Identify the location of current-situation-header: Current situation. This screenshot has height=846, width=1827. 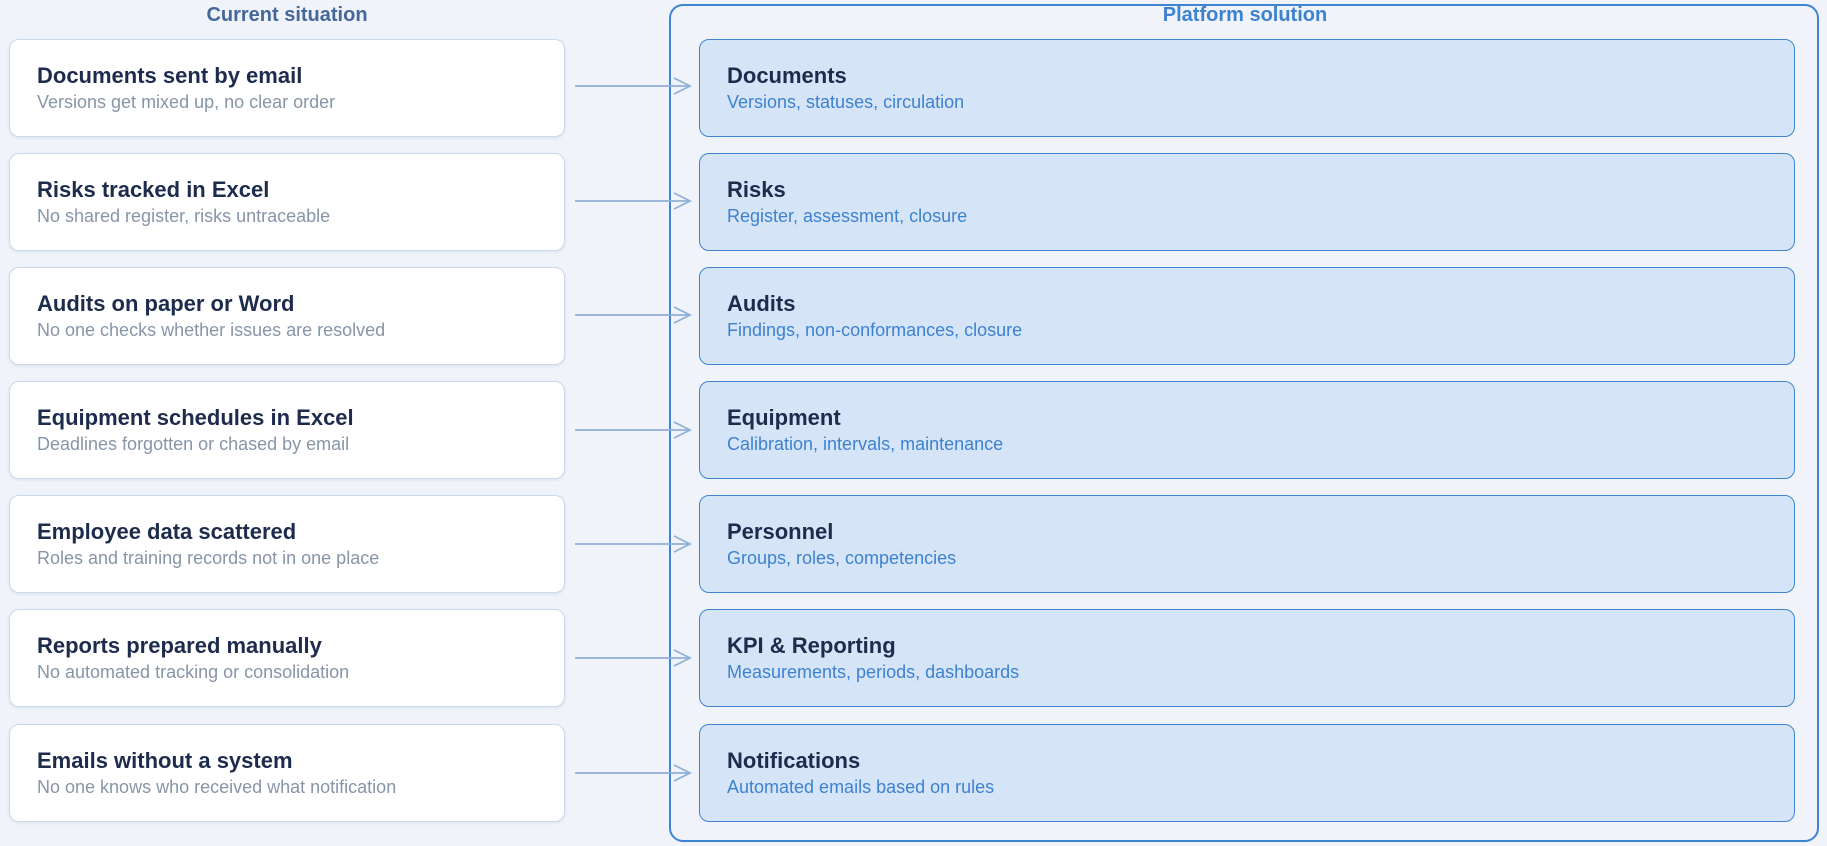
(287, 15).